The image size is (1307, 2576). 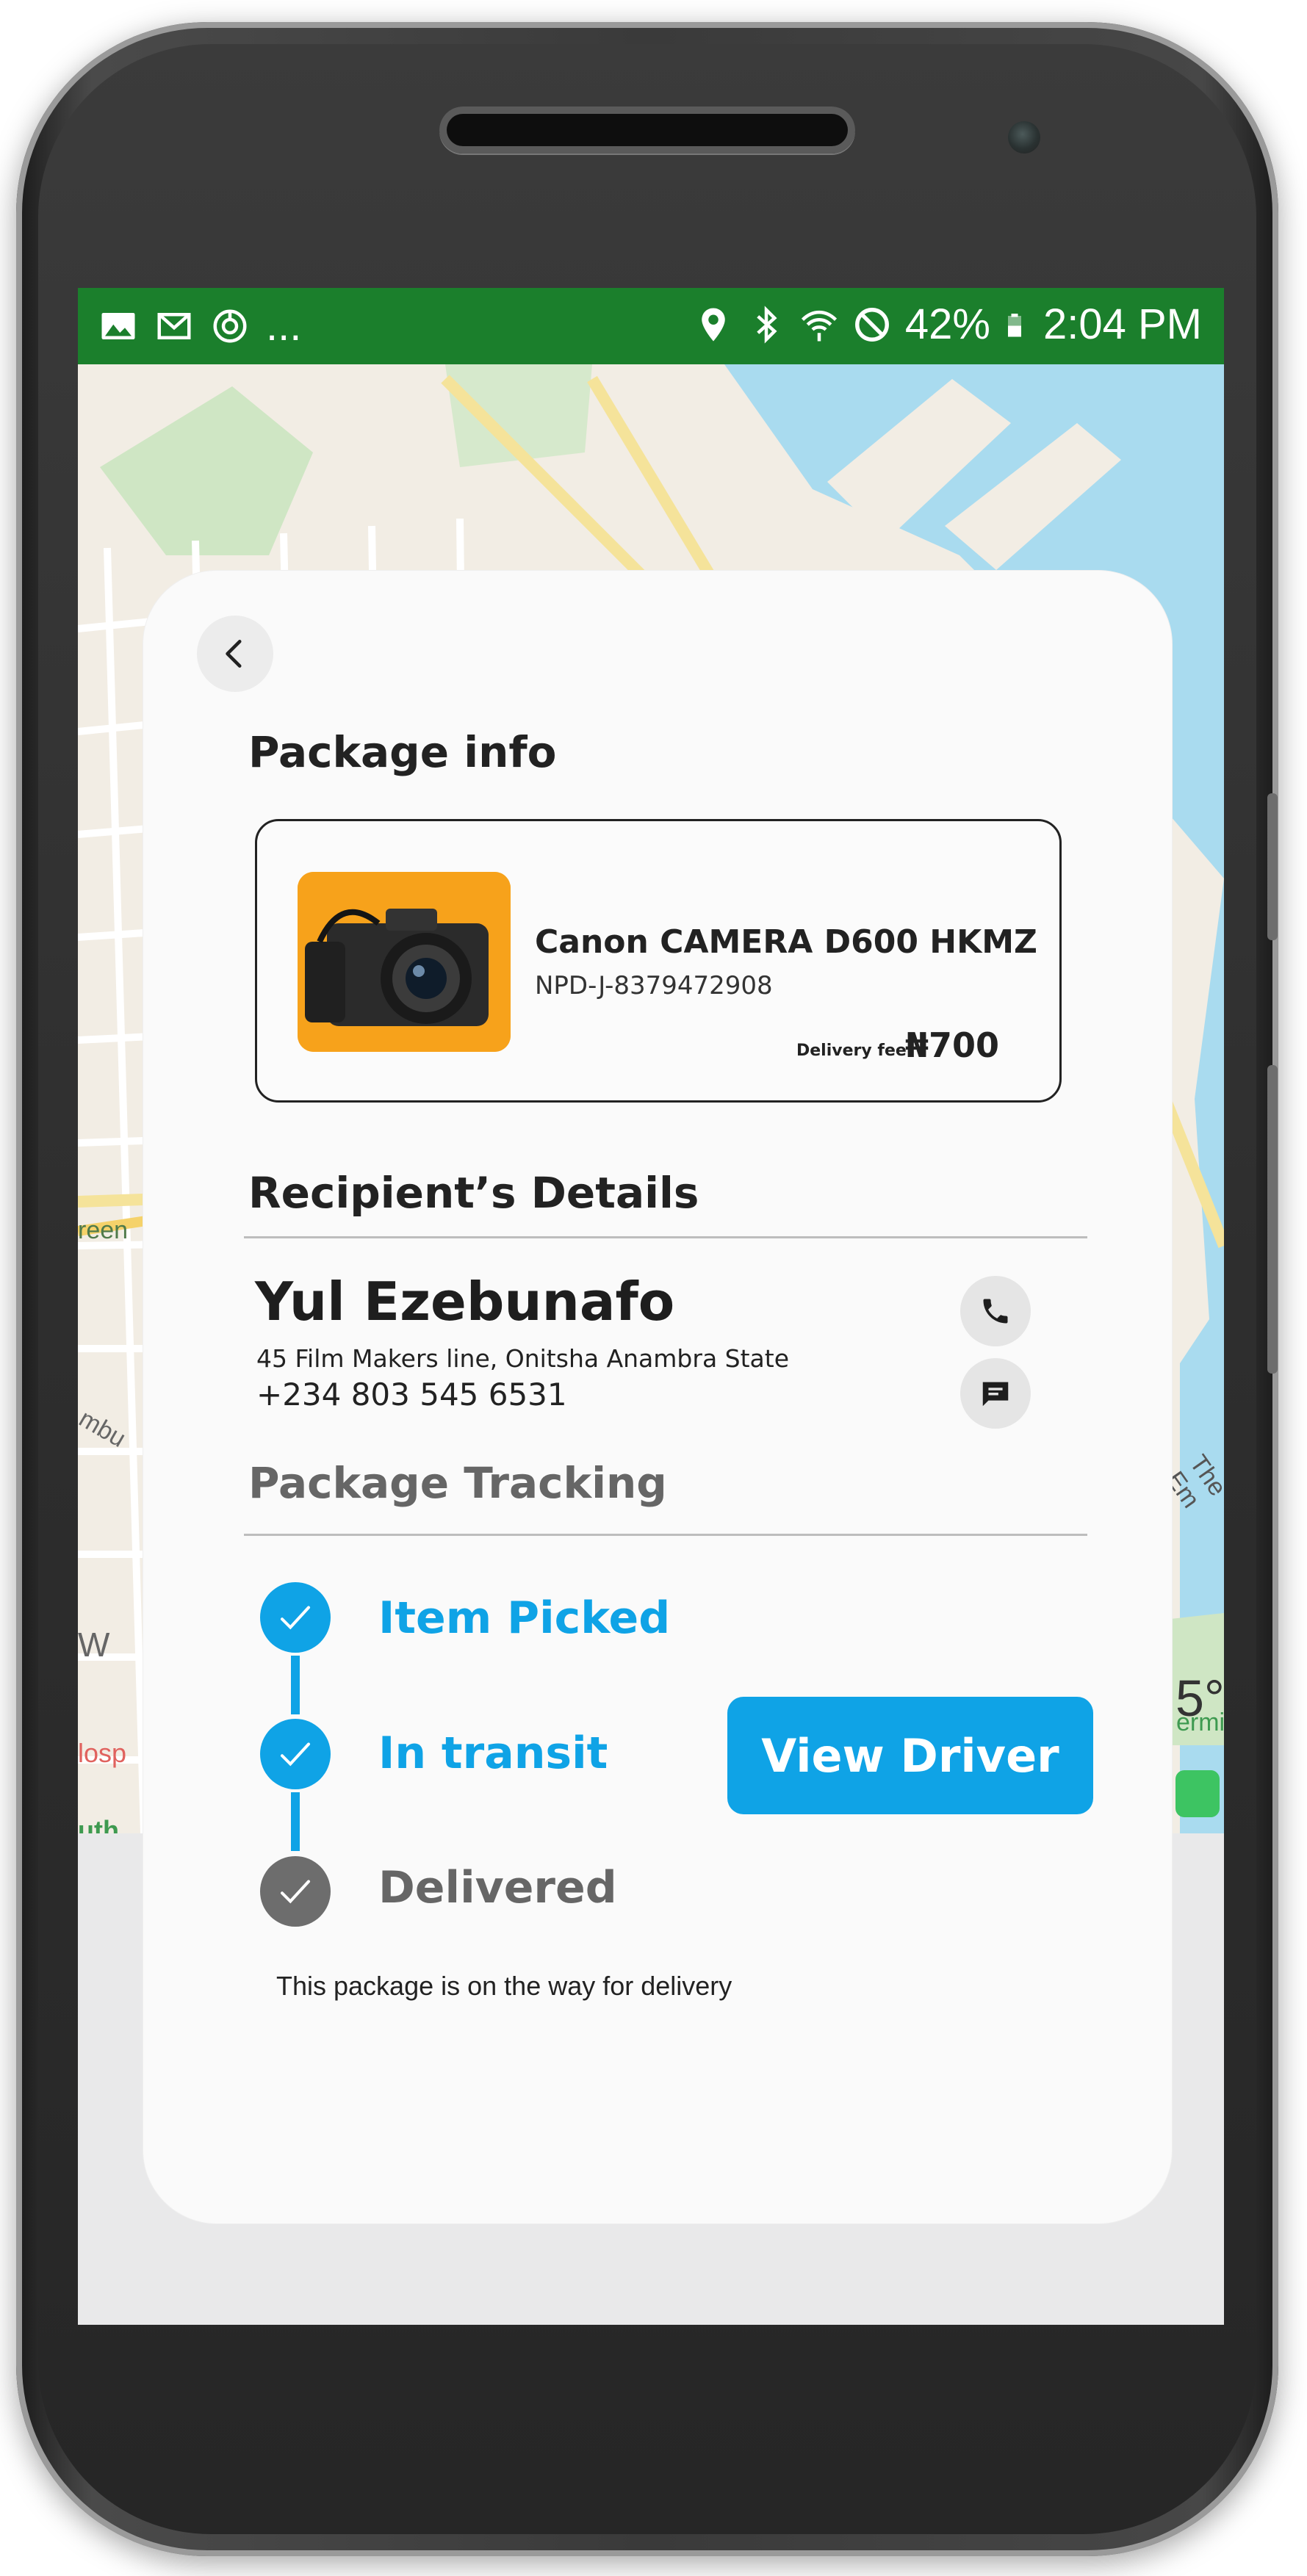 What do you see at coordinates (1122, 324) in the screenshot?
I see `status-time: 2:04 PM` at bounding box center [1122, 324].